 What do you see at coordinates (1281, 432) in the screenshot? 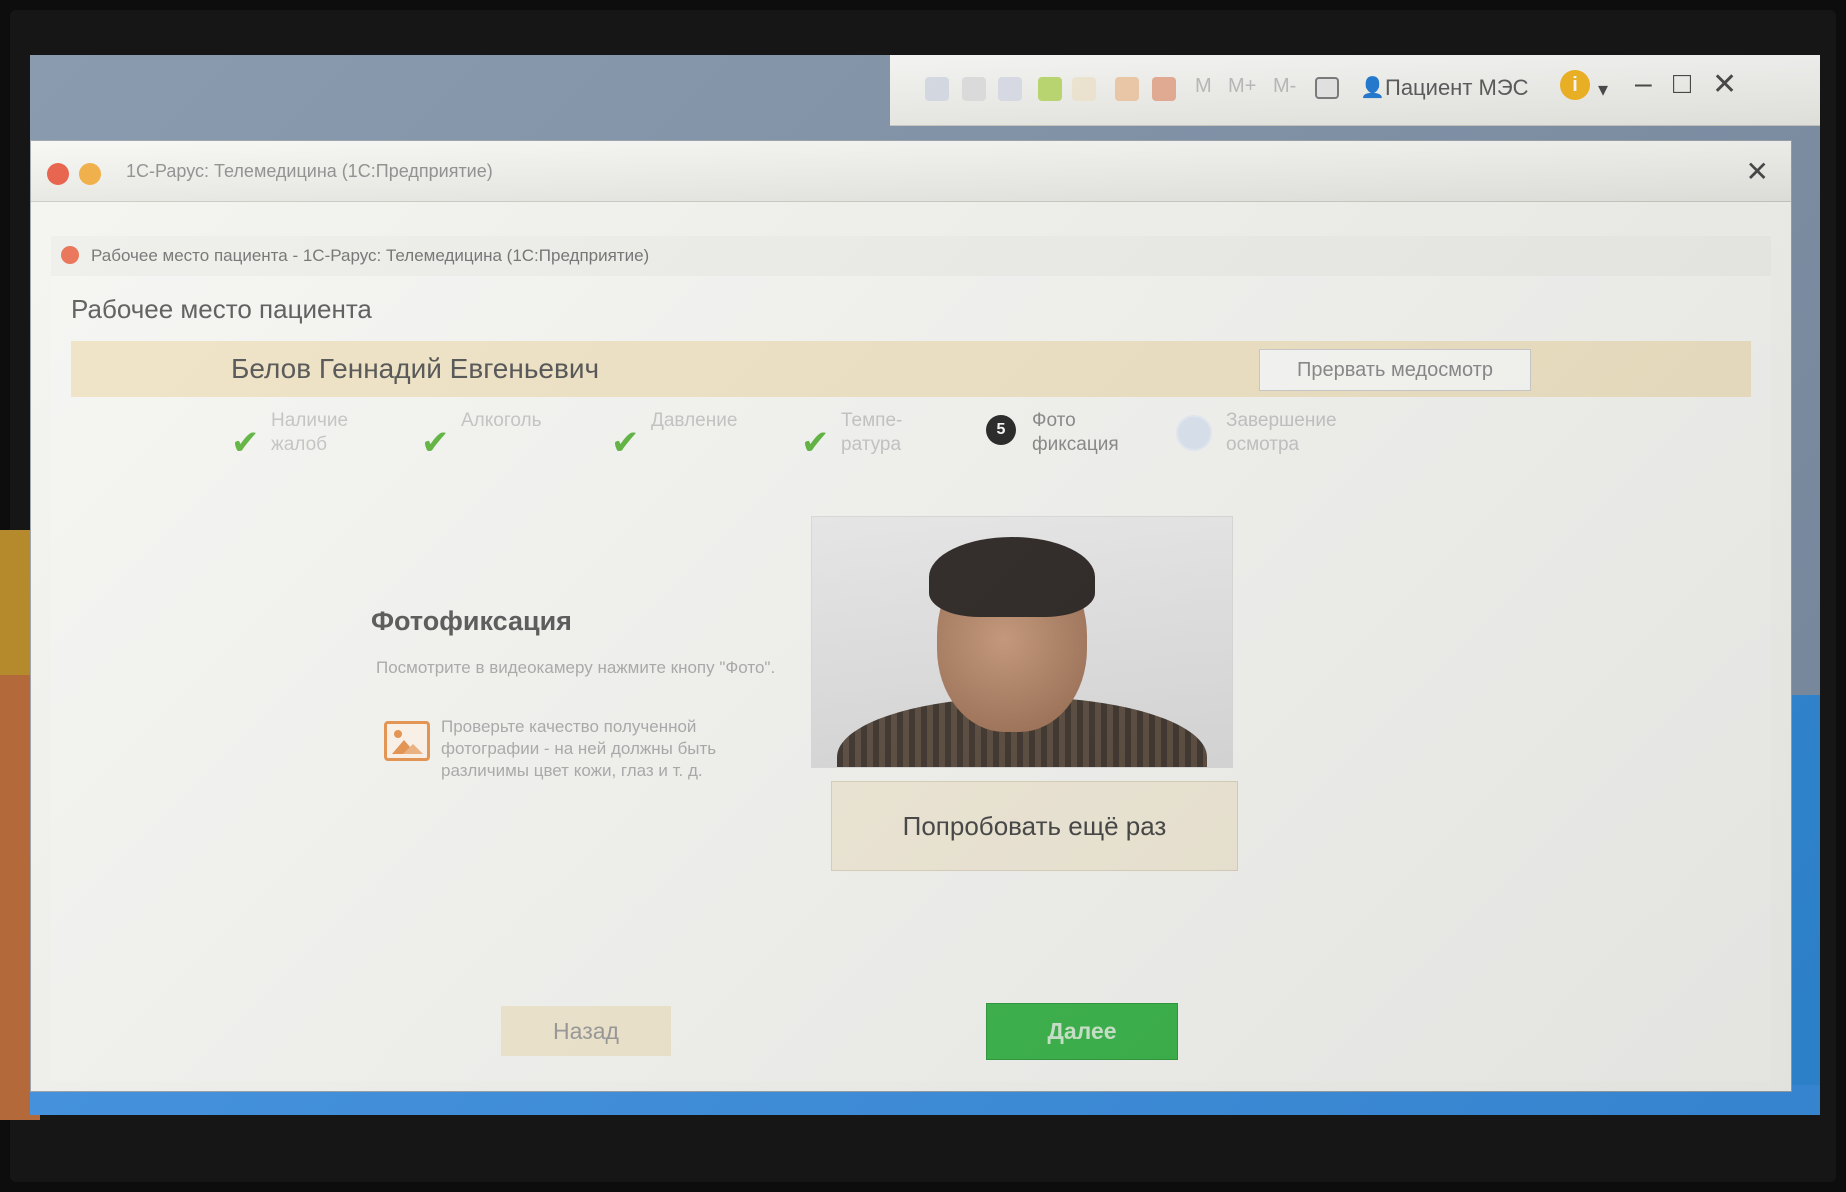
I see `step-label: Завершение осмотра` at bounding box center [1281, 432].